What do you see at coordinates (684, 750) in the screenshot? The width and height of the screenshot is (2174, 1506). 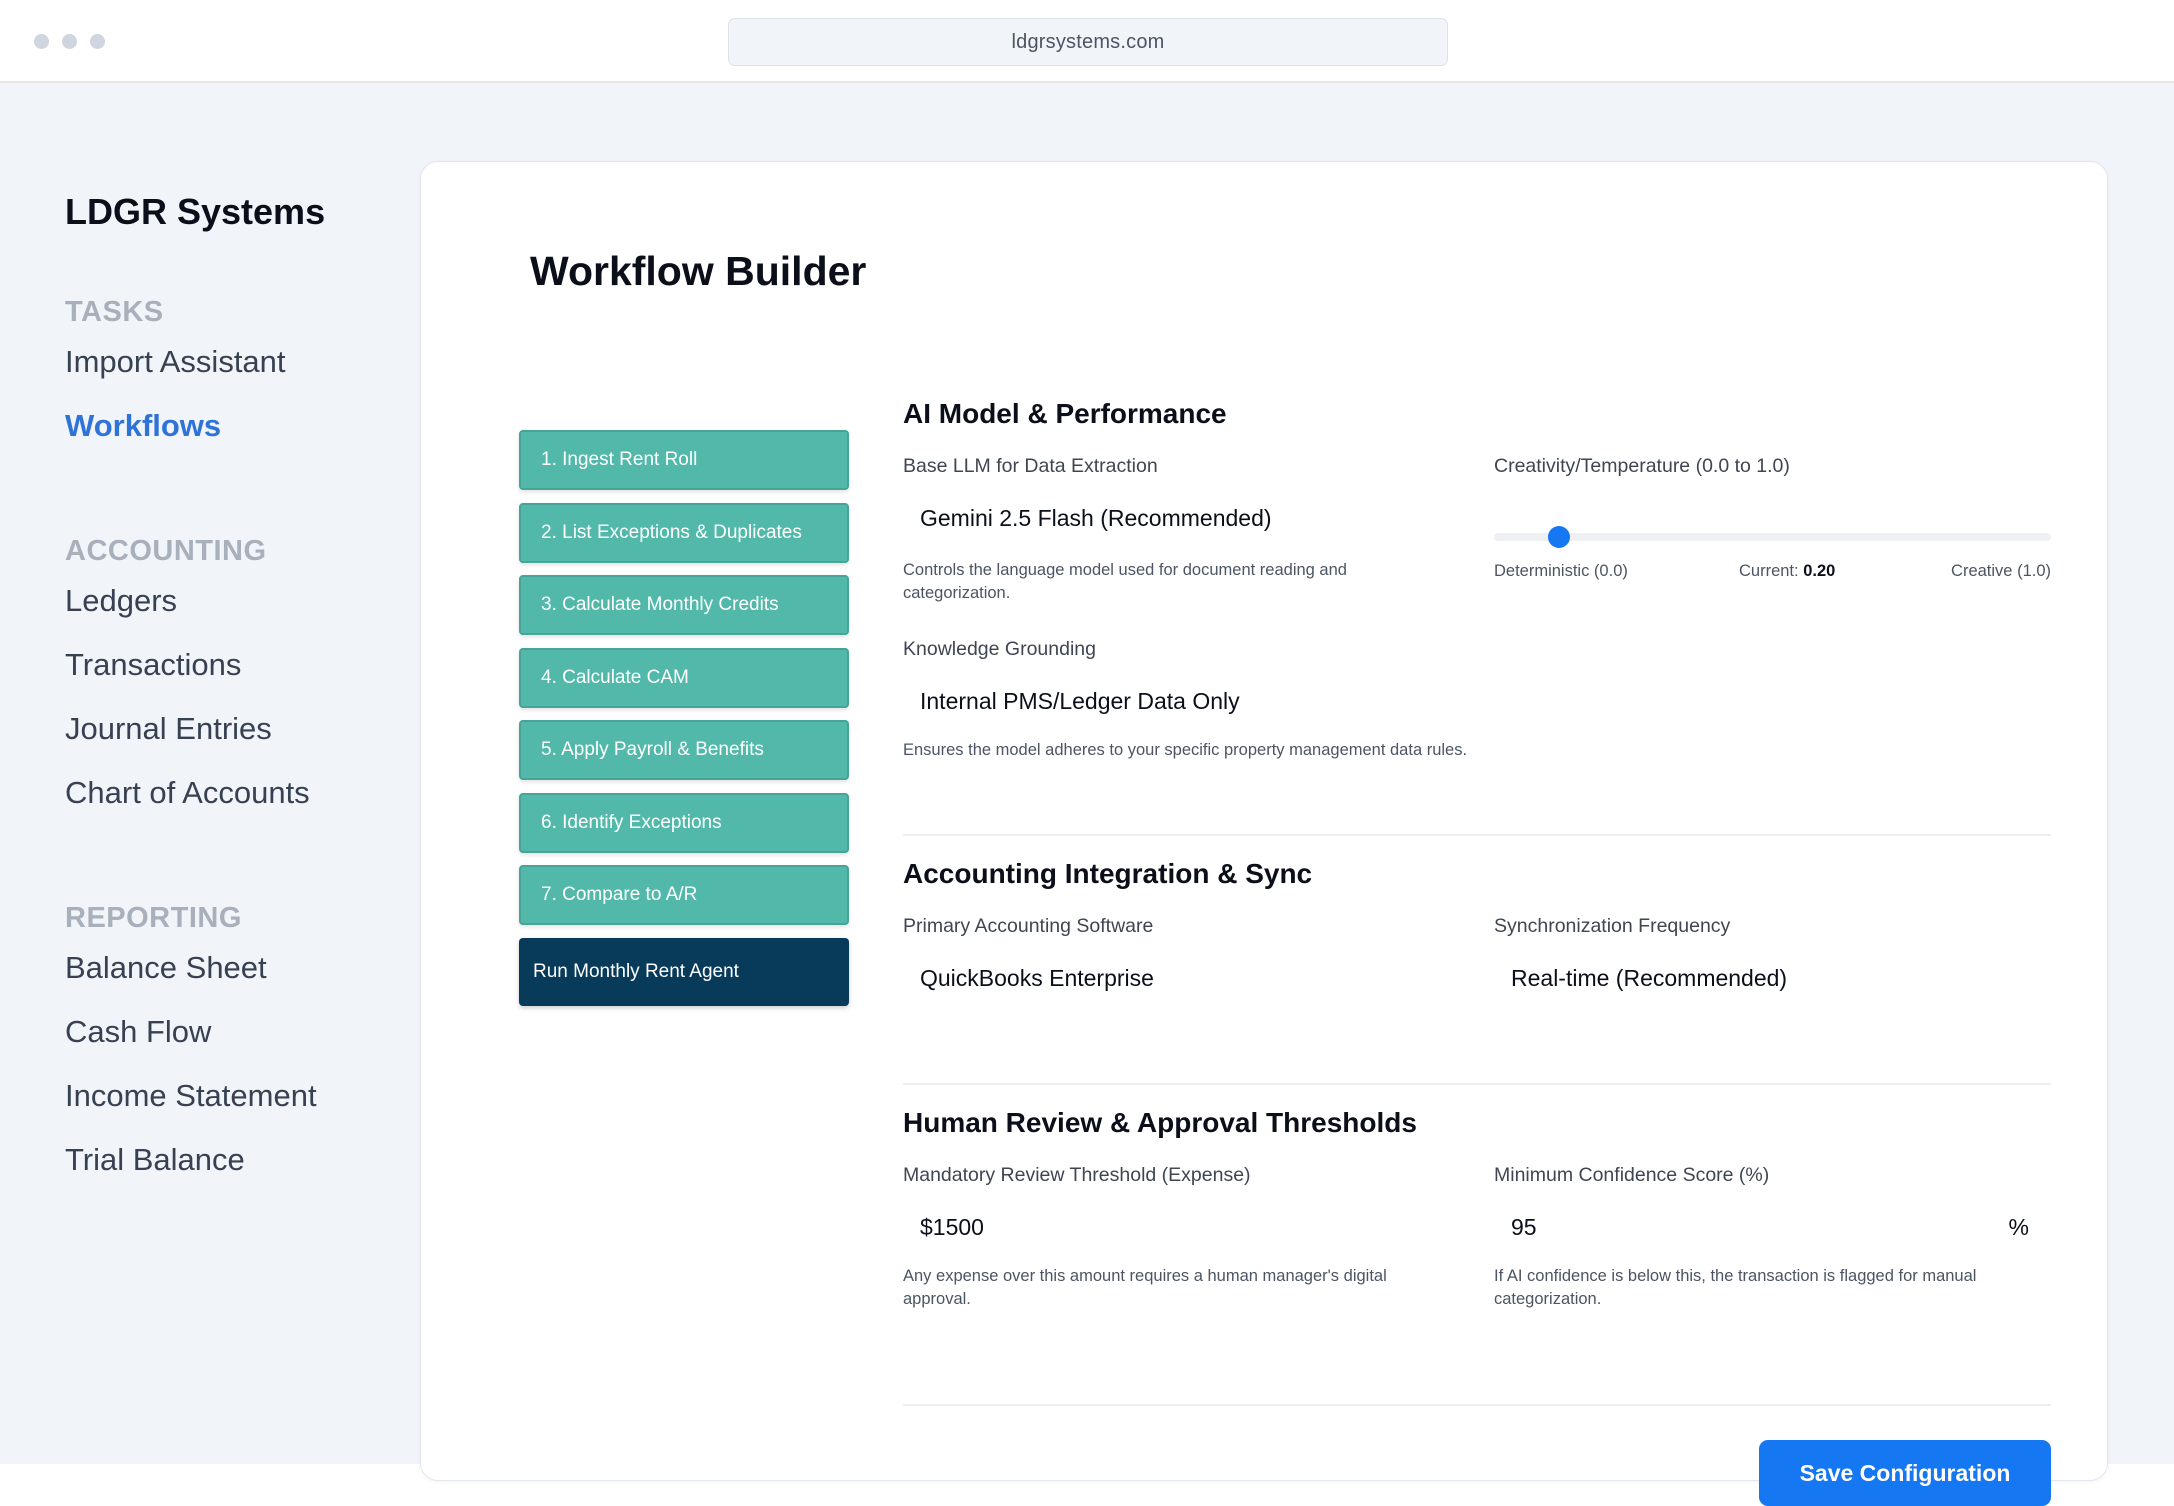 I see `workflow-step-payroll-benefits: 5. Apply Payroll & Benefits` at bounding box center [684, 750].